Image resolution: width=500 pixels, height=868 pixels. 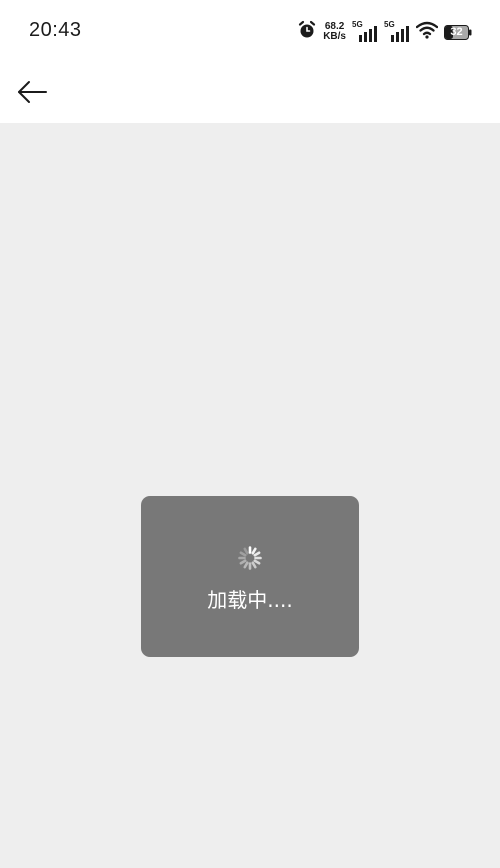 What do you see at coordinates (250, 558) in the screenshot?
I see `spinner-icon` at bounding box center [250, 558].